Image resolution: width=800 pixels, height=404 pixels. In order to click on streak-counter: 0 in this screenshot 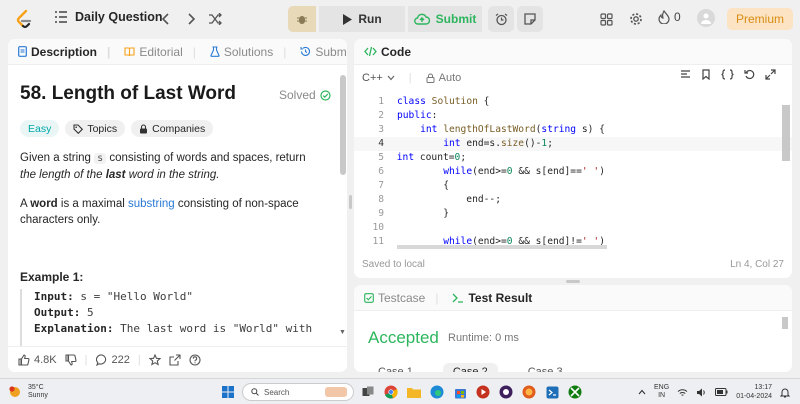, I will do `click(669, 17)`.